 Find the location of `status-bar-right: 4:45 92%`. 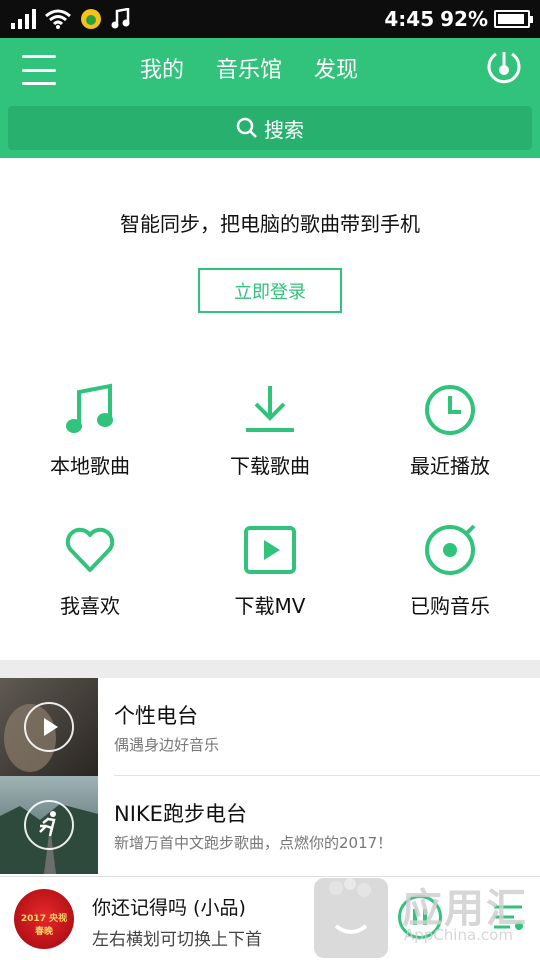

status-bar-right: 4:45 92% is located at coordinates (458, 19).